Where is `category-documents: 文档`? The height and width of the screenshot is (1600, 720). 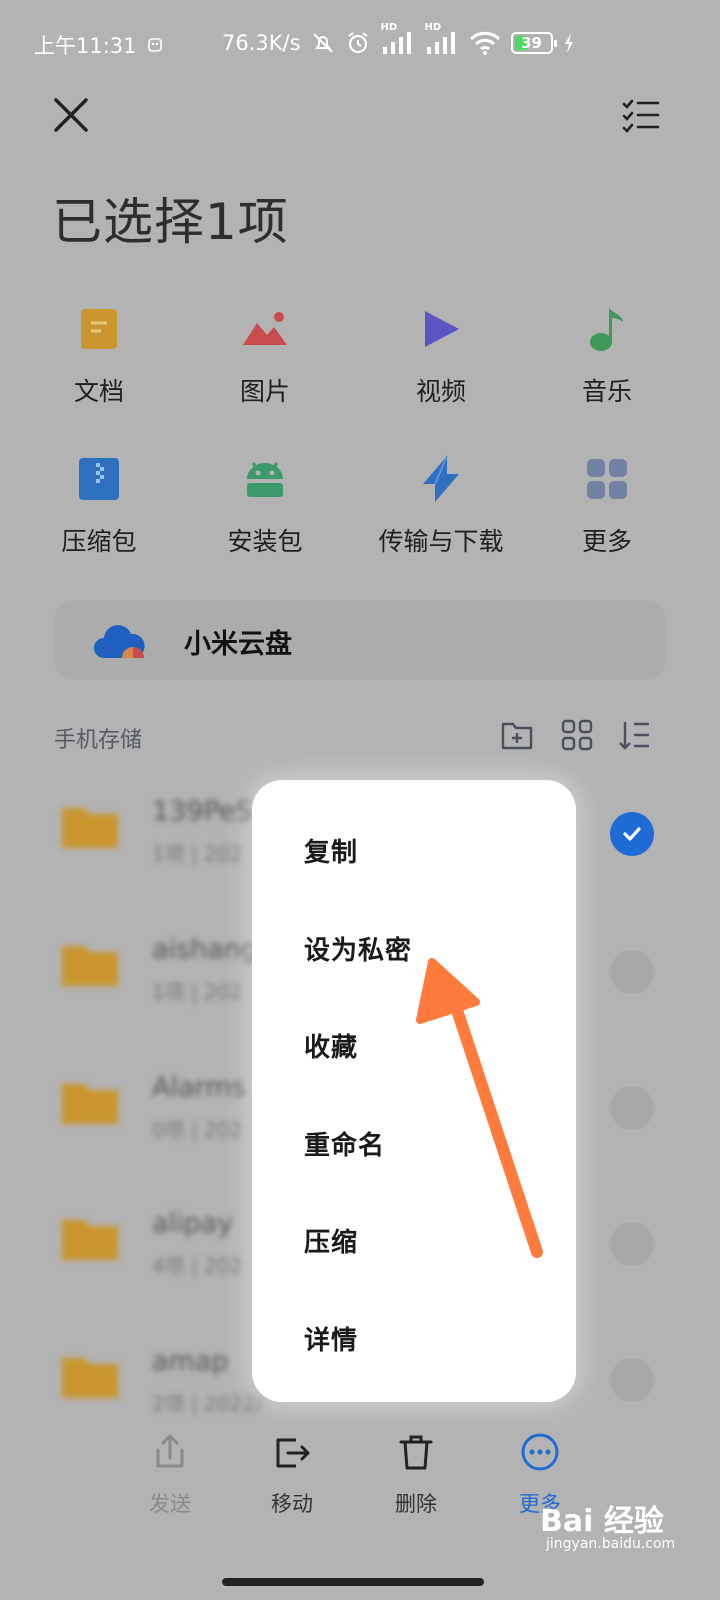
category-documents: 文档 is located at coordinates (99, 355).